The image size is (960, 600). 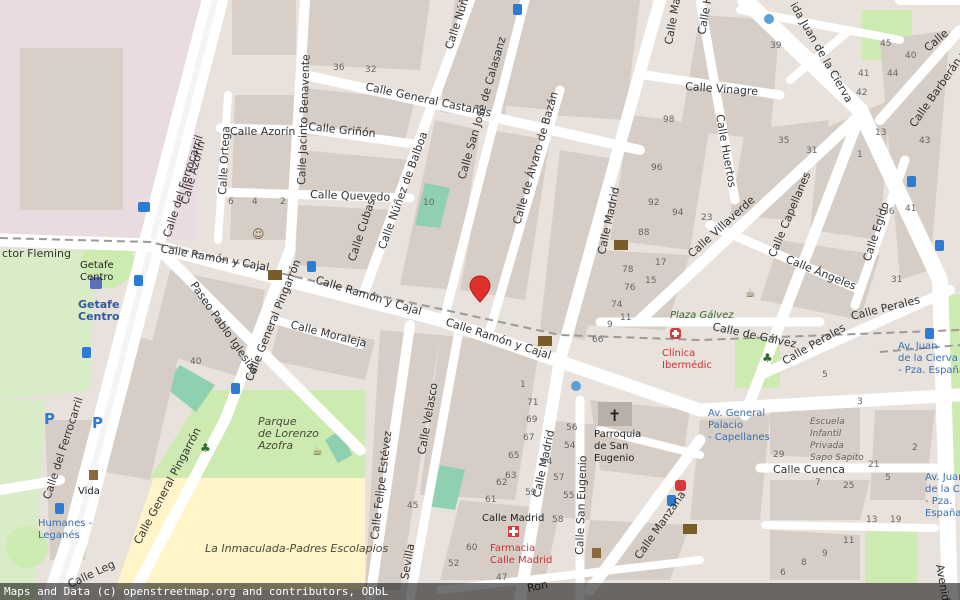 What do you see at coordinates (36, 253) in the screenshot?
I see `street-label: ctor Fleming` at bounding box center [36, 253].